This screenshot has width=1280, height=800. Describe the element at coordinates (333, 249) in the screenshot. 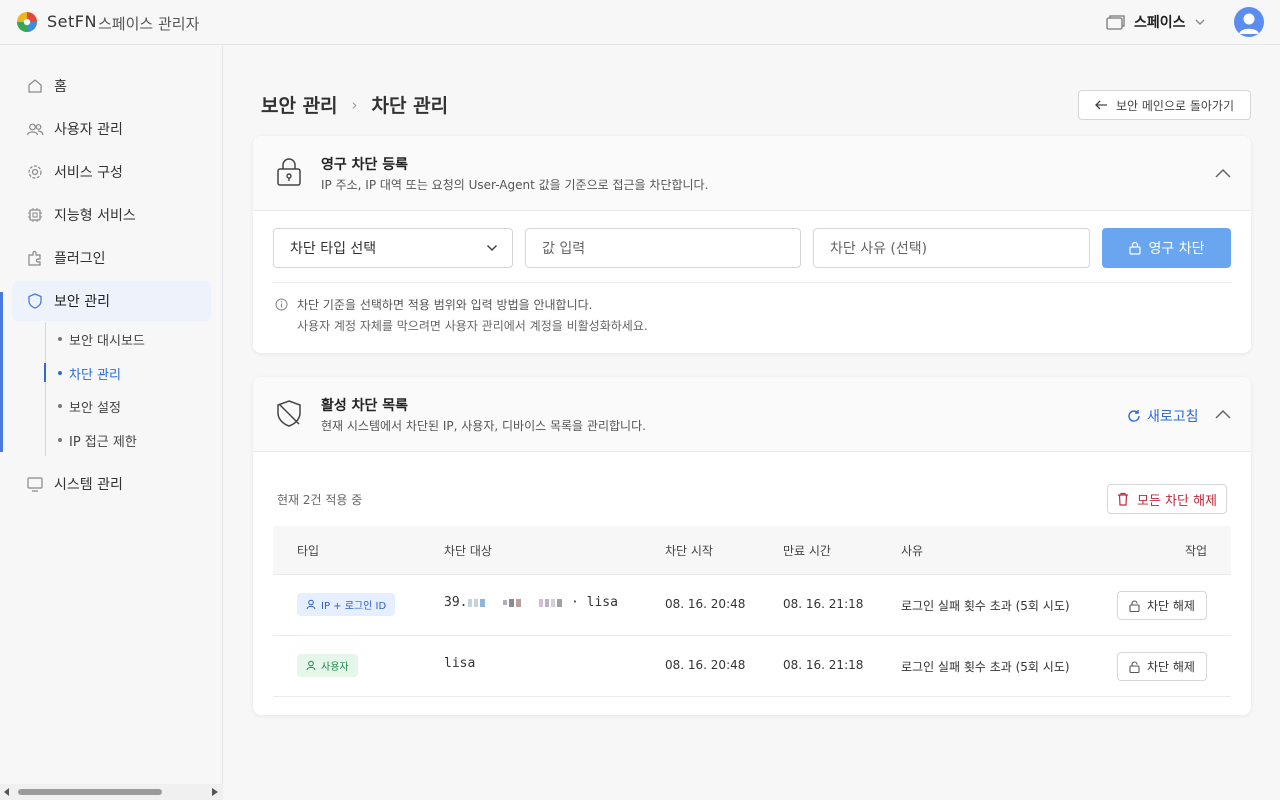

I see `block-type-select-value: 차단 타입 선택` at that location.